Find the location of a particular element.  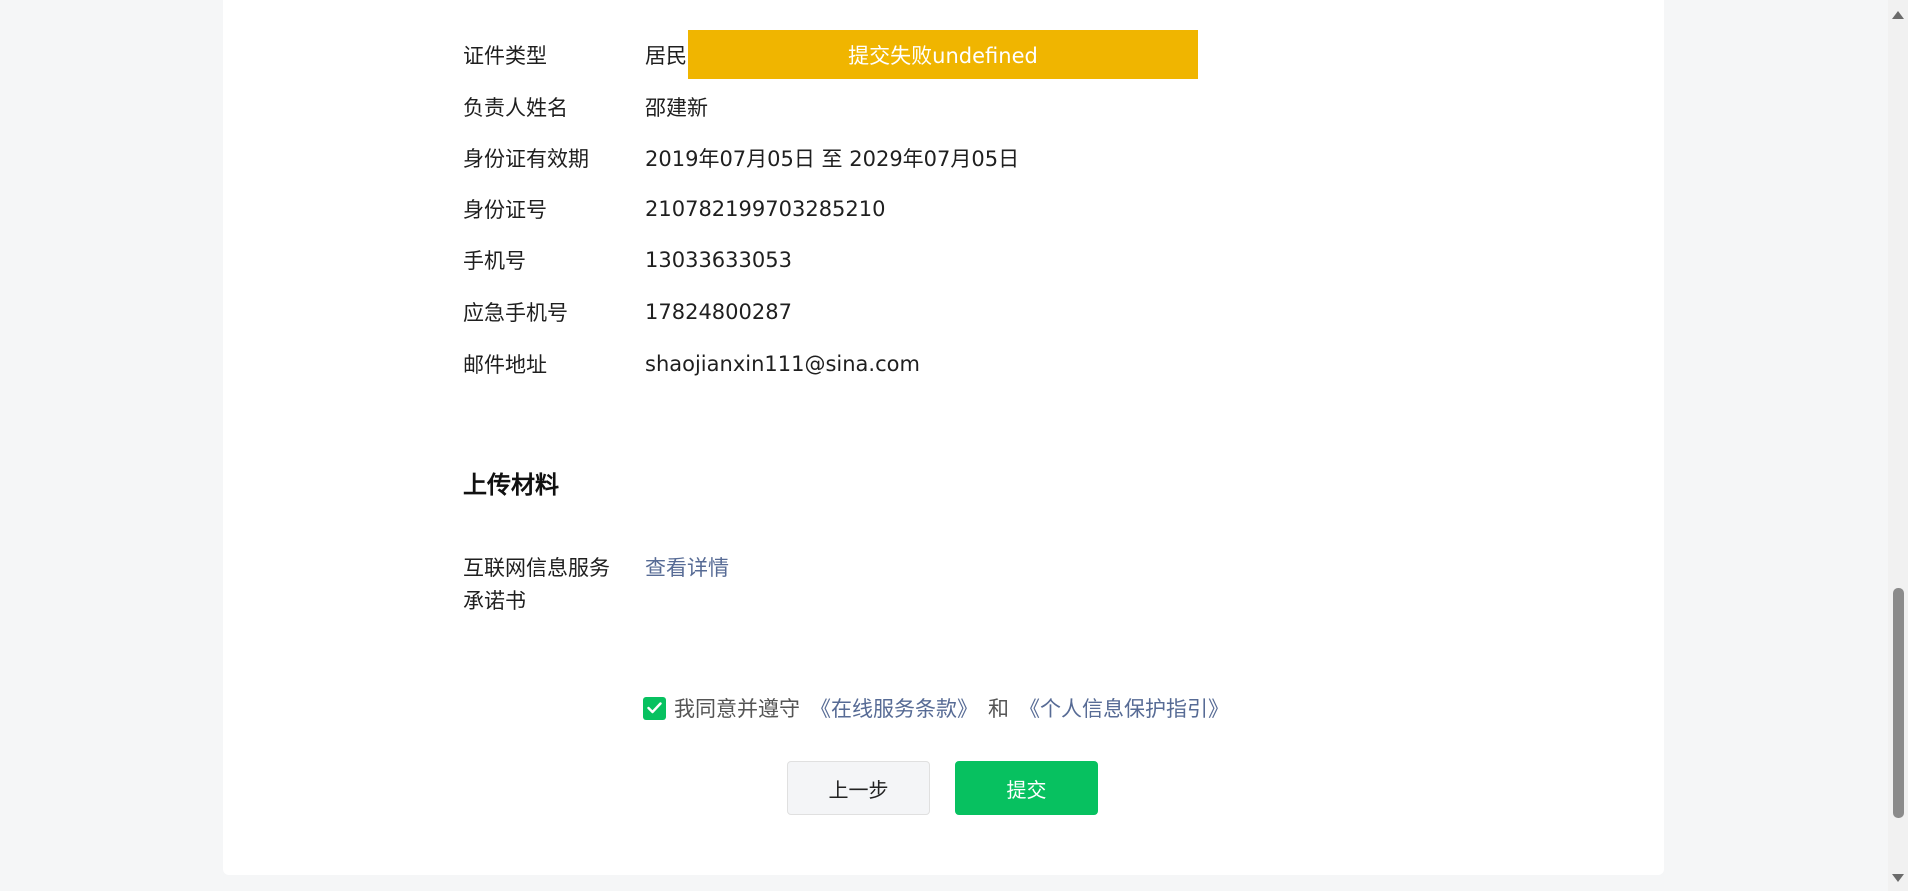

scrollbar-thumb is located at coordinates (1898, 703).